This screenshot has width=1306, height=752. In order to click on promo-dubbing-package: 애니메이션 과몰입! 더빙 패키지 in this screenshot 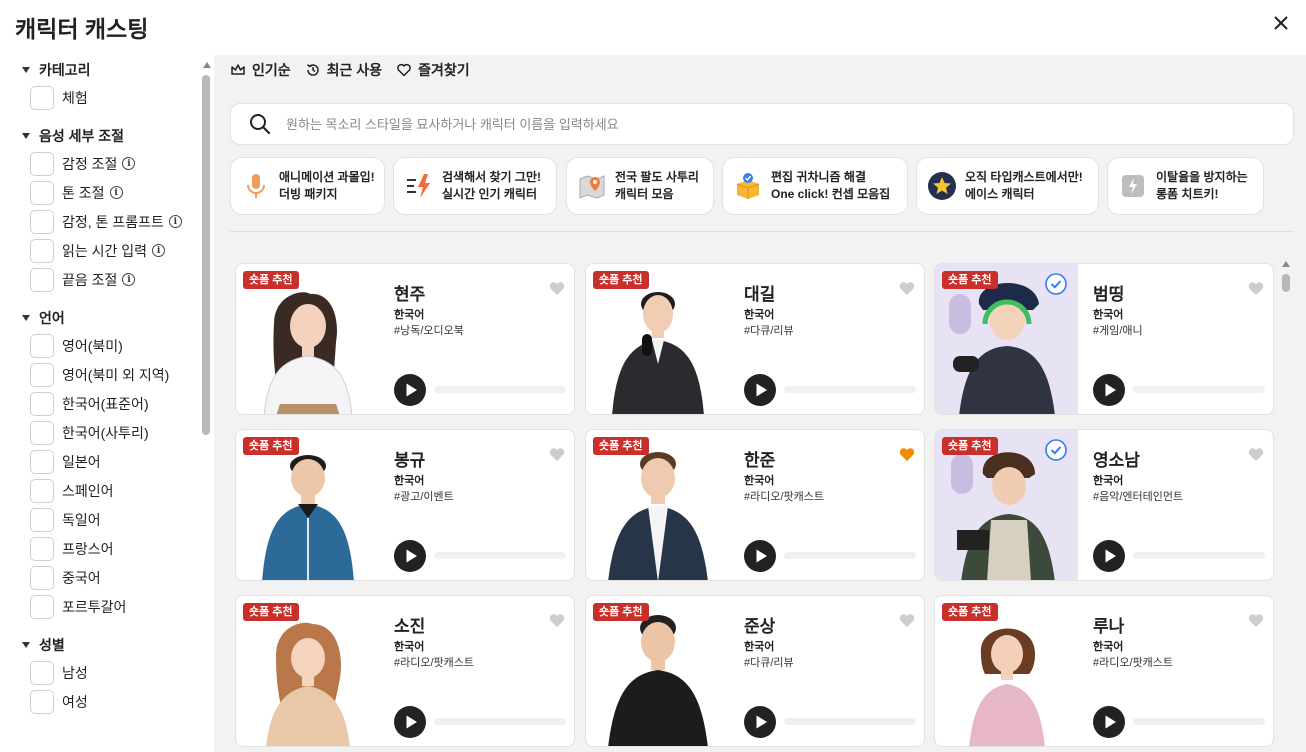, I will do `click(307, 186)`.